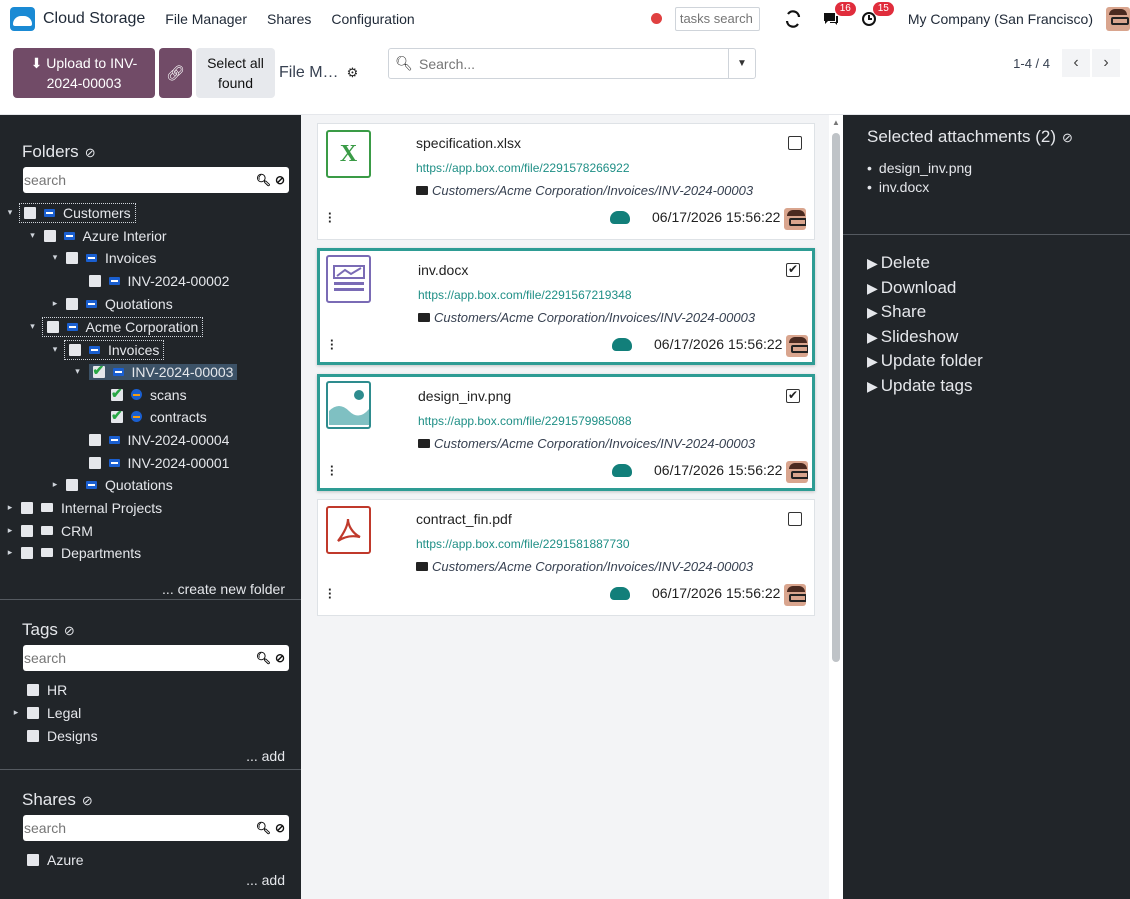 Image resolution: width=1130 pixels, height=899 pixels. I want to click on folder-node-body: INV-2024-00001, so click(158, 463).